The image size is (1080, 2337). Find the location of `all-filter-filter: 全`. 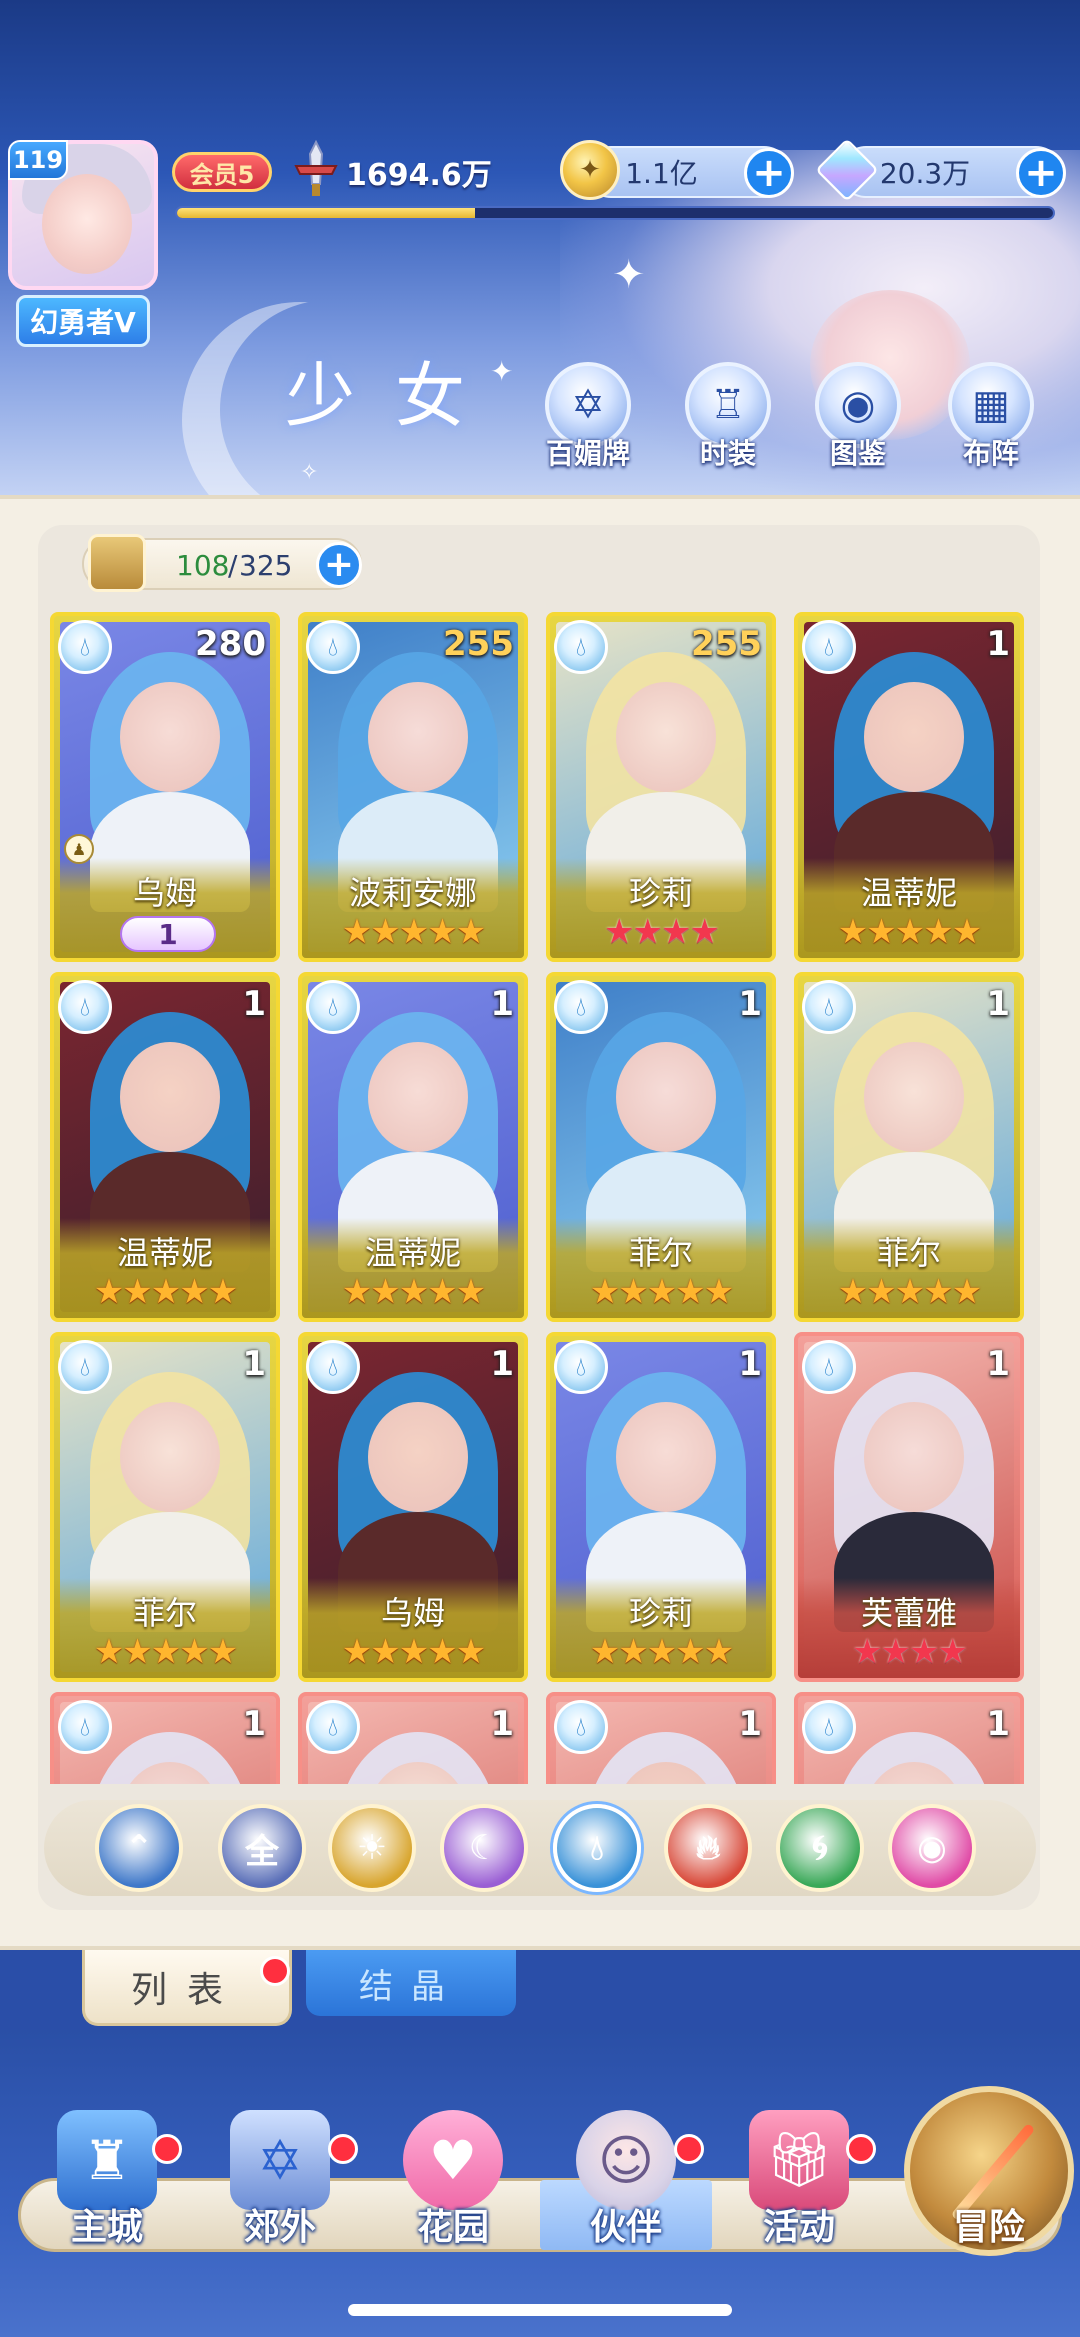

all-filter-filter: 全 is located at coordinates (262, 1848).